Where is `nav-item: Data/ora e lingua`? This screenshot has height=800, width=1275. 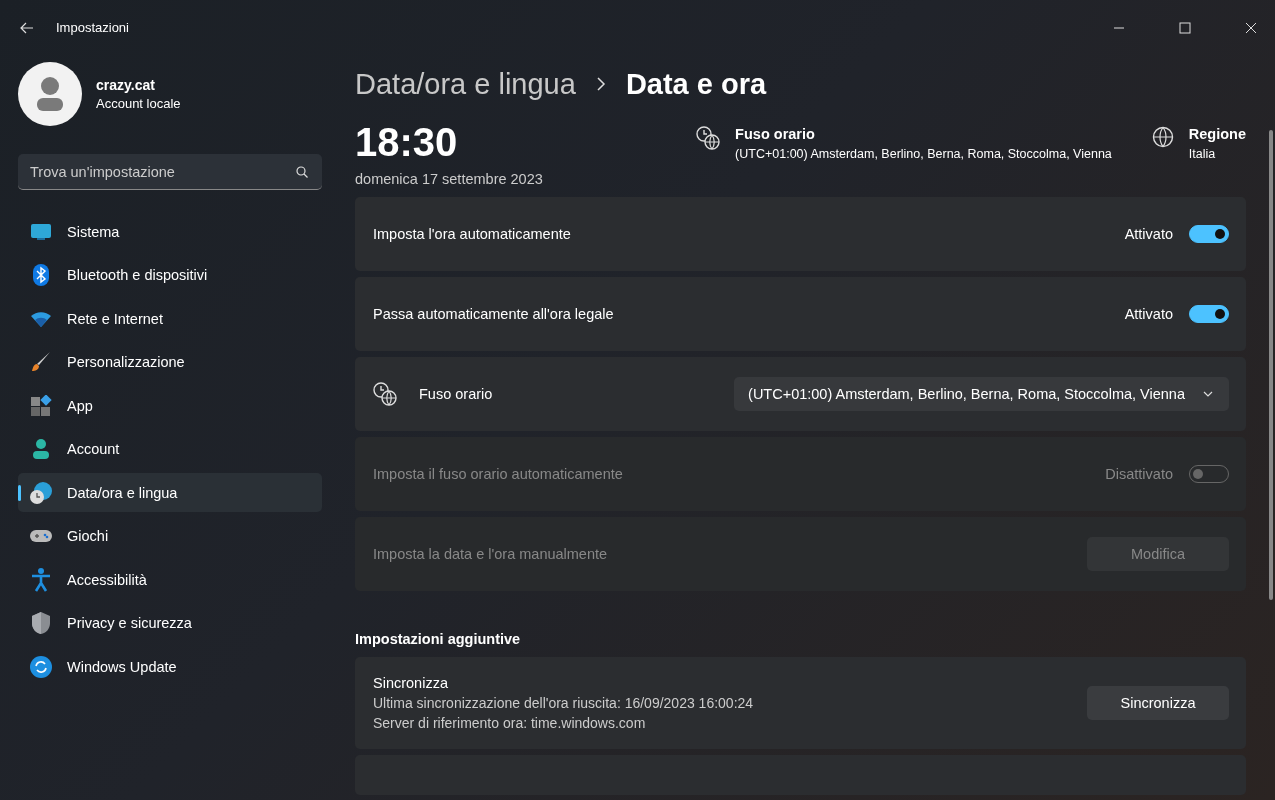 nav-item: Data/ora e lingua is located at coordinates (170, 492).